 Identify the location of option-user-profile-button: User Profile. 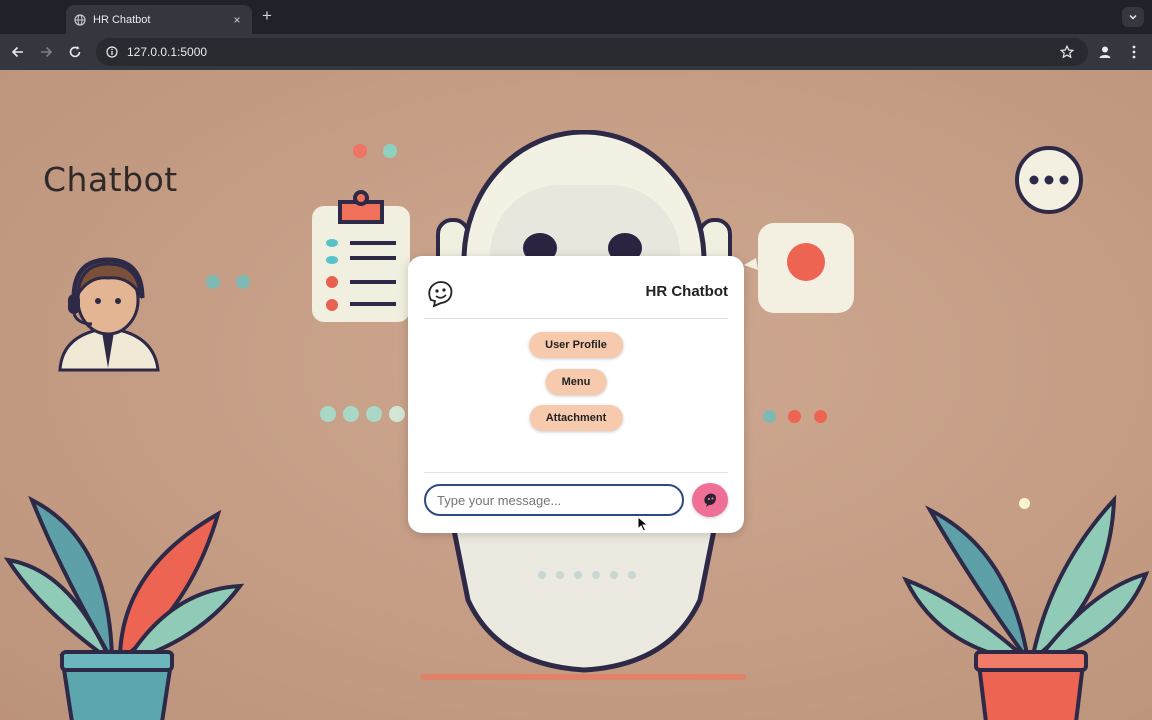
(576, 345).